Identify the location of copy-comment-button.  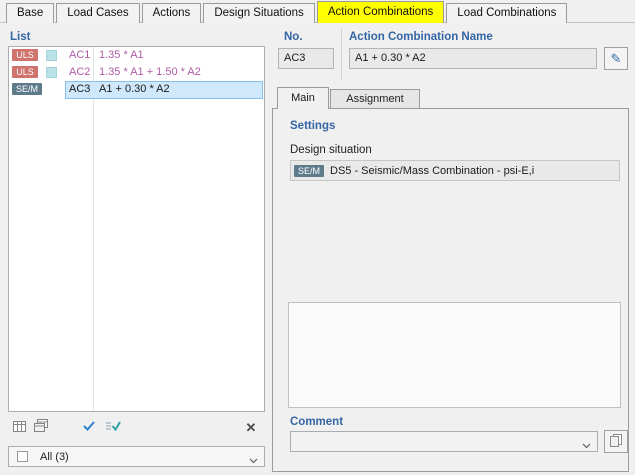
(616, 441).